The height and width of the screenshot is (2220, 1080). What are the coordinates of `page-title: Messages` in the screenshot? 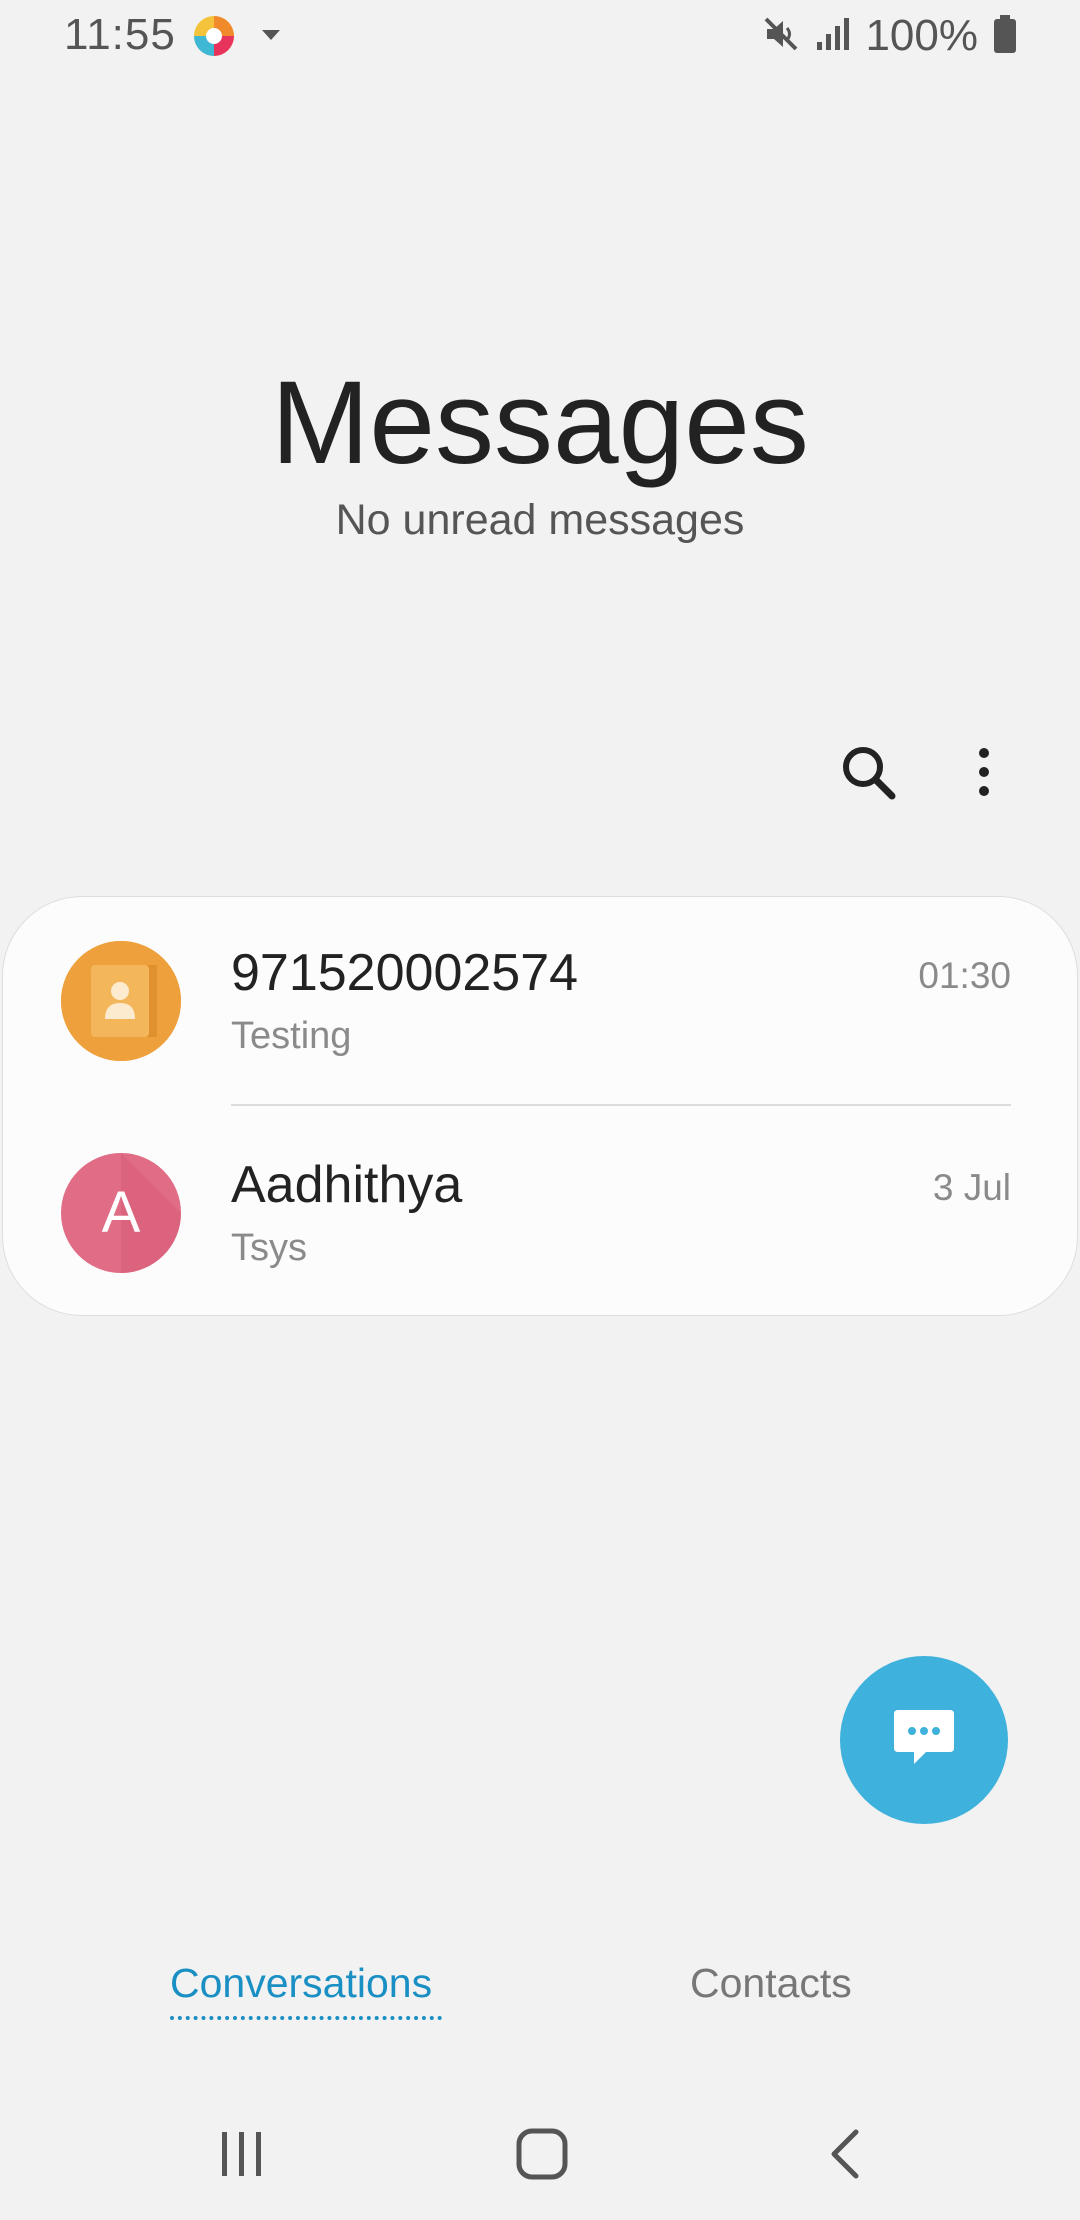 It's located at (540, 423).